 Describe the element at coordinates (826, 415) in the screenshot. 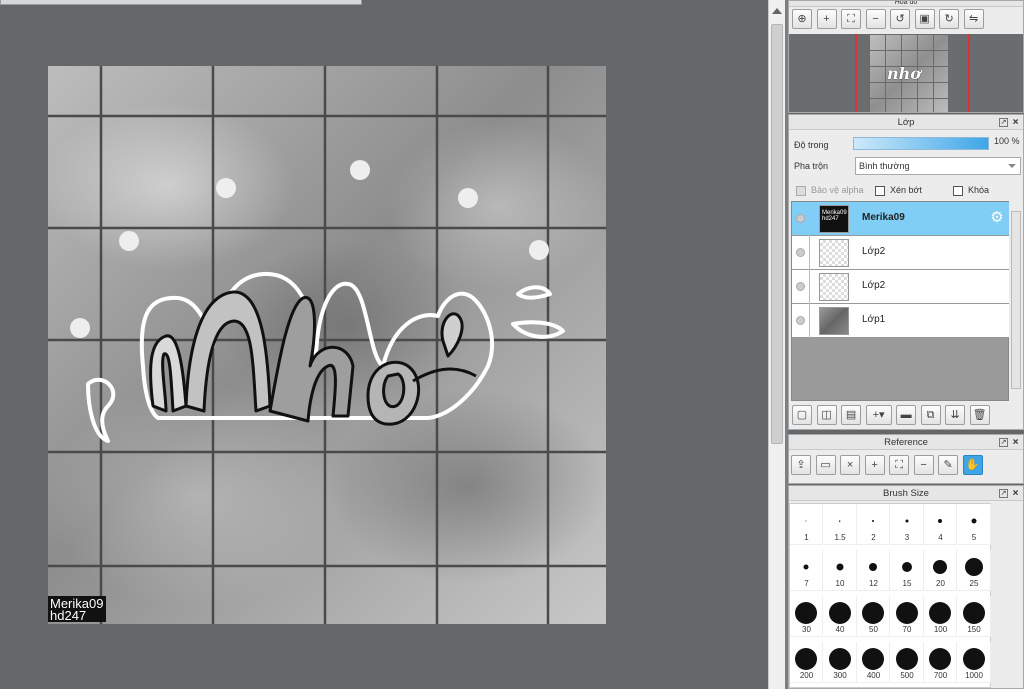

I see `new-halftone-layer-icon: ◫` at that location.